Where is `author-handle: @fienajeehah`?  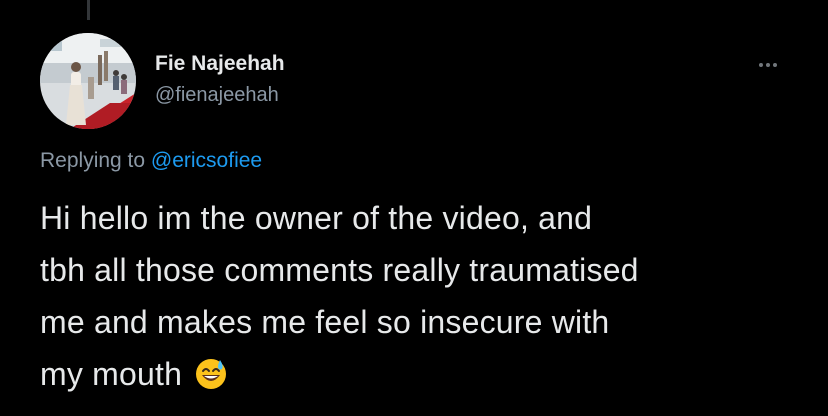
author-handle: @fienajeehah is located at coordinates (217, 95).